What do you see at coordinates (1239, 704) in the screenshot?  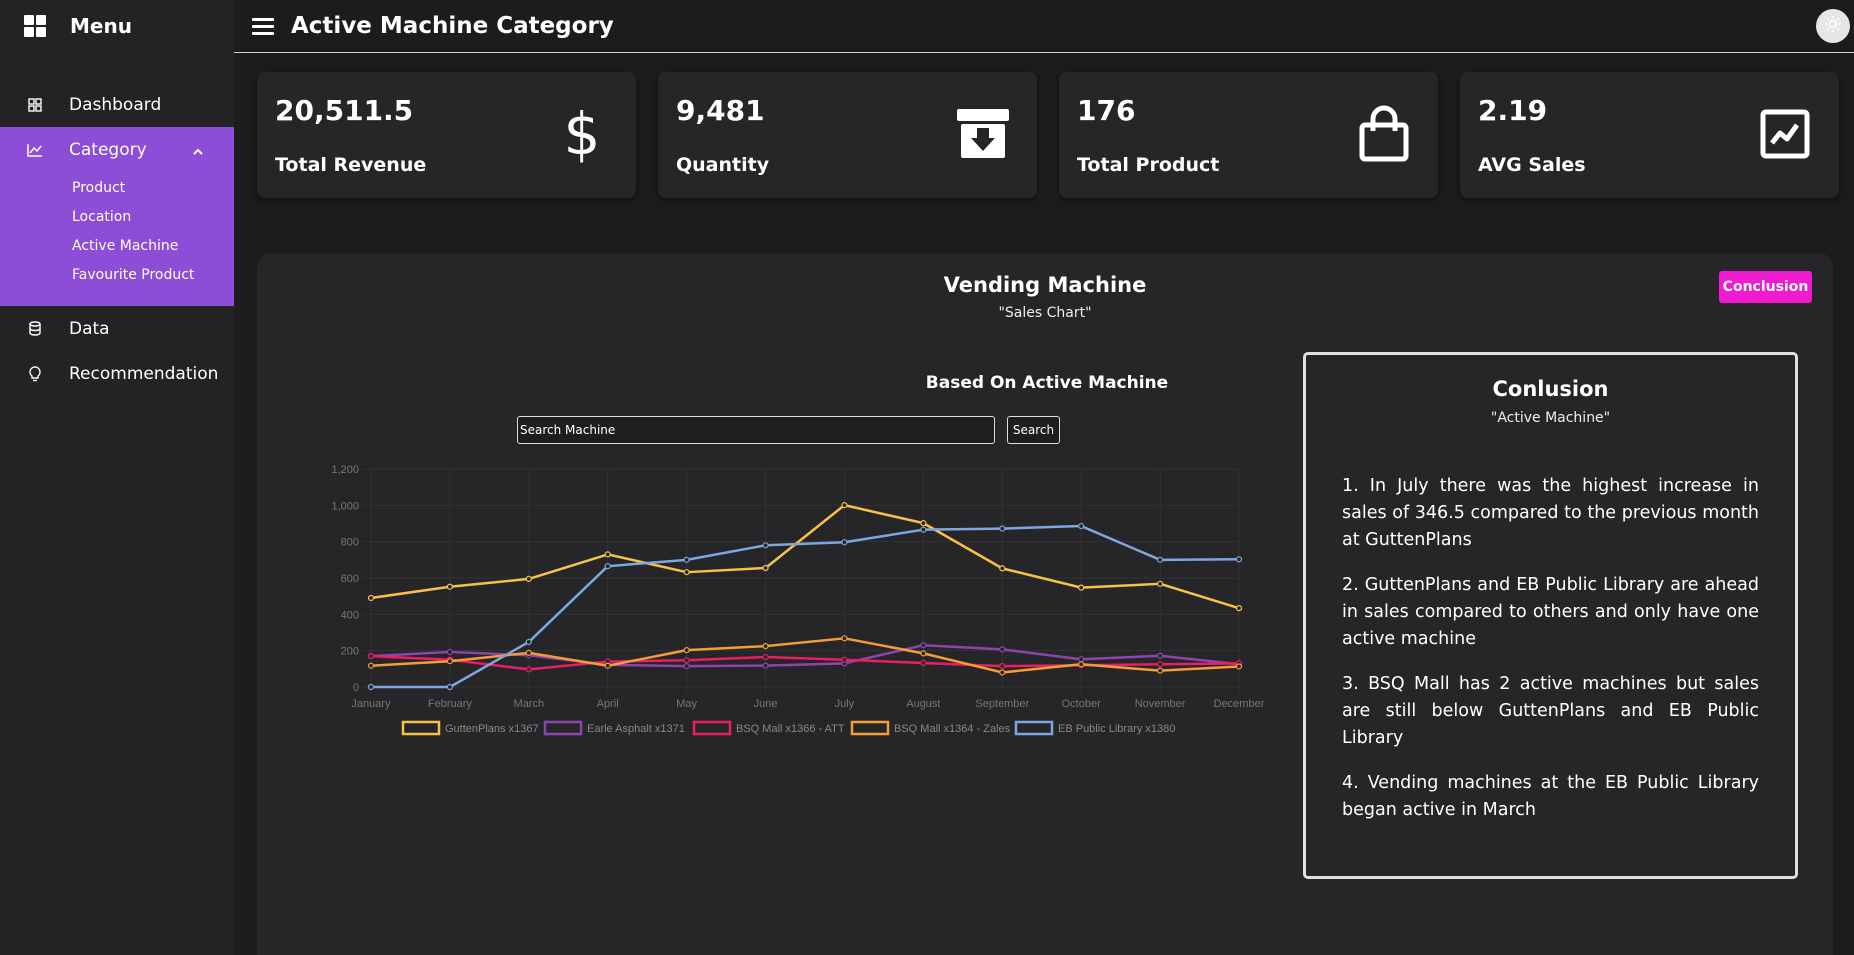 I see `x-tick-label: December` at bounding box center [1239, 704].